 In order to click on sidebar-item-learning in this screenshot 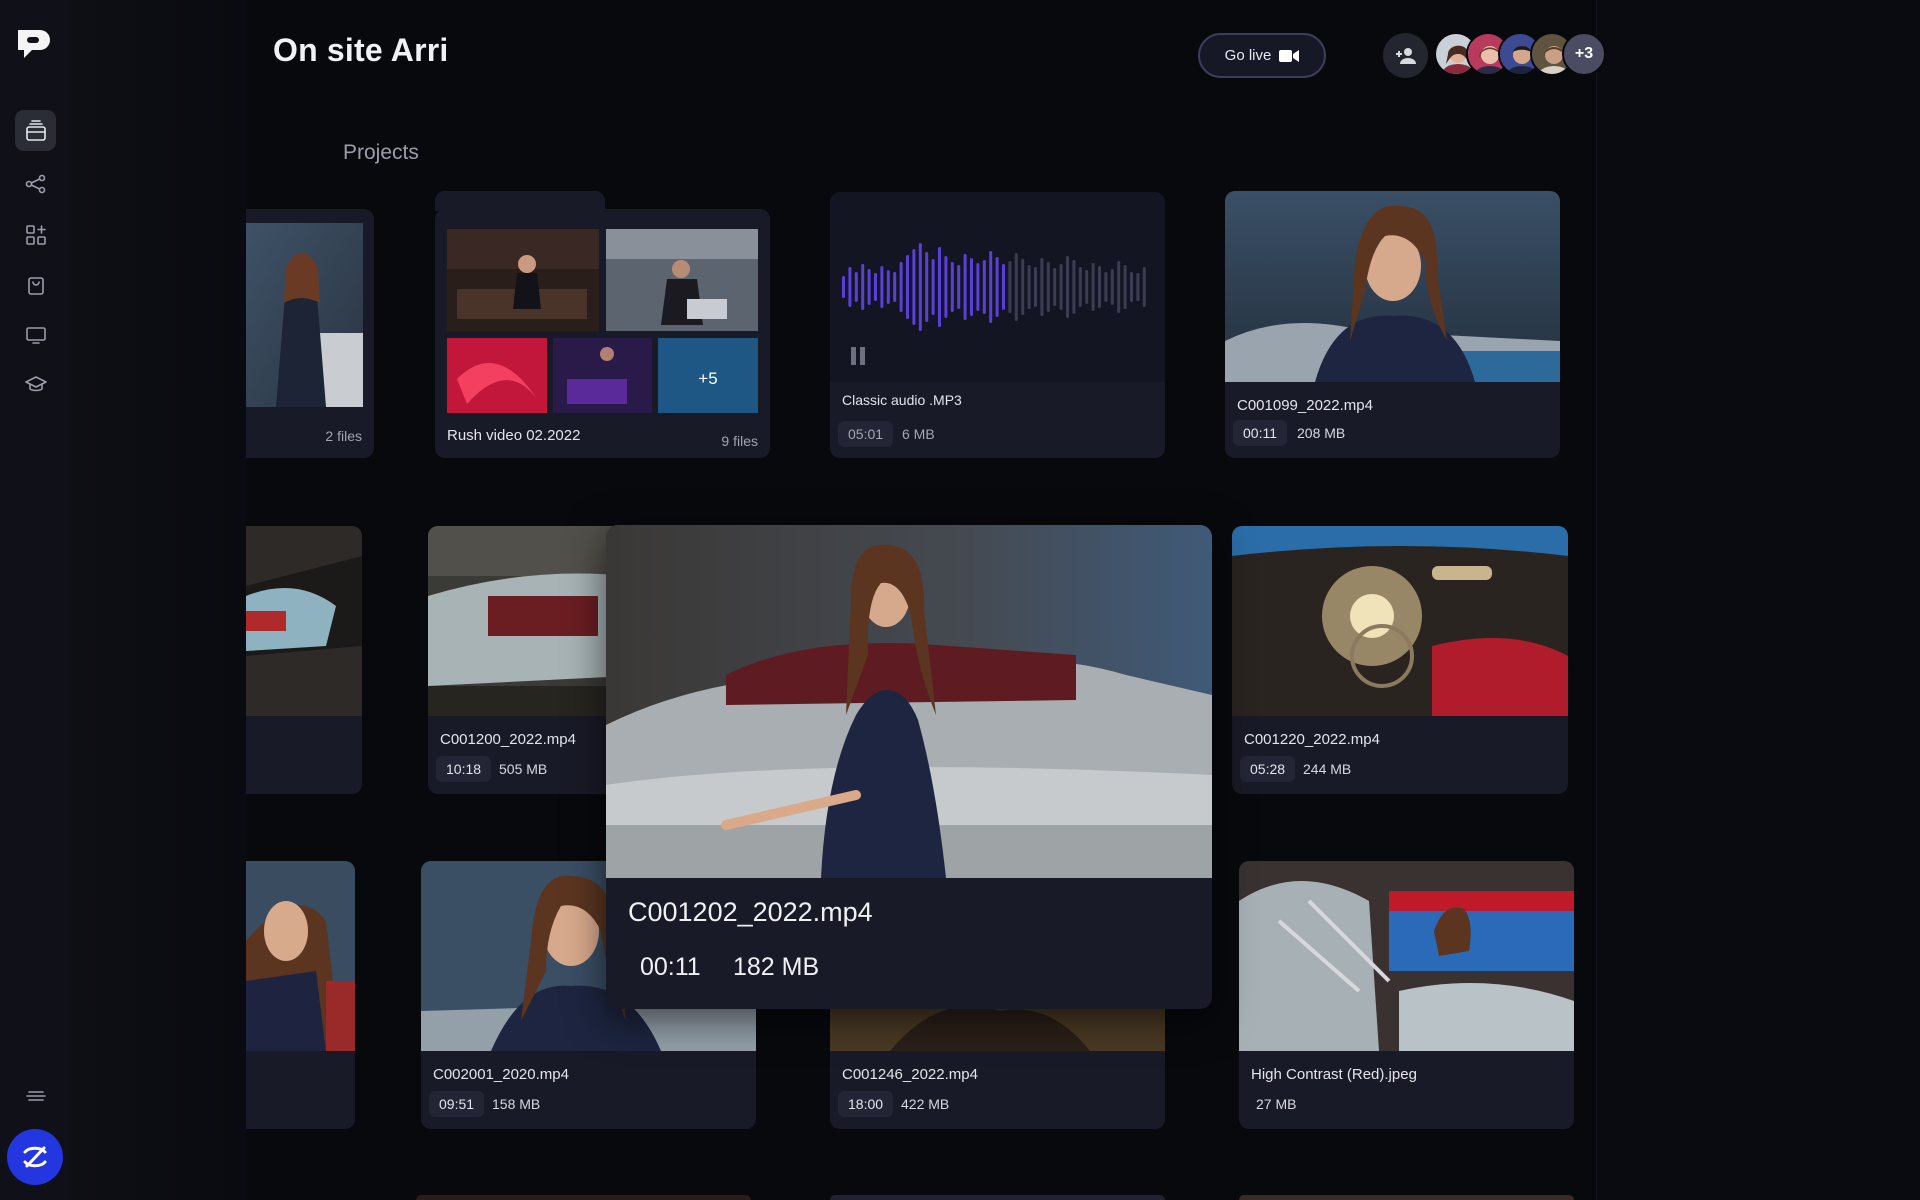, I will do `click(35, 384)`.